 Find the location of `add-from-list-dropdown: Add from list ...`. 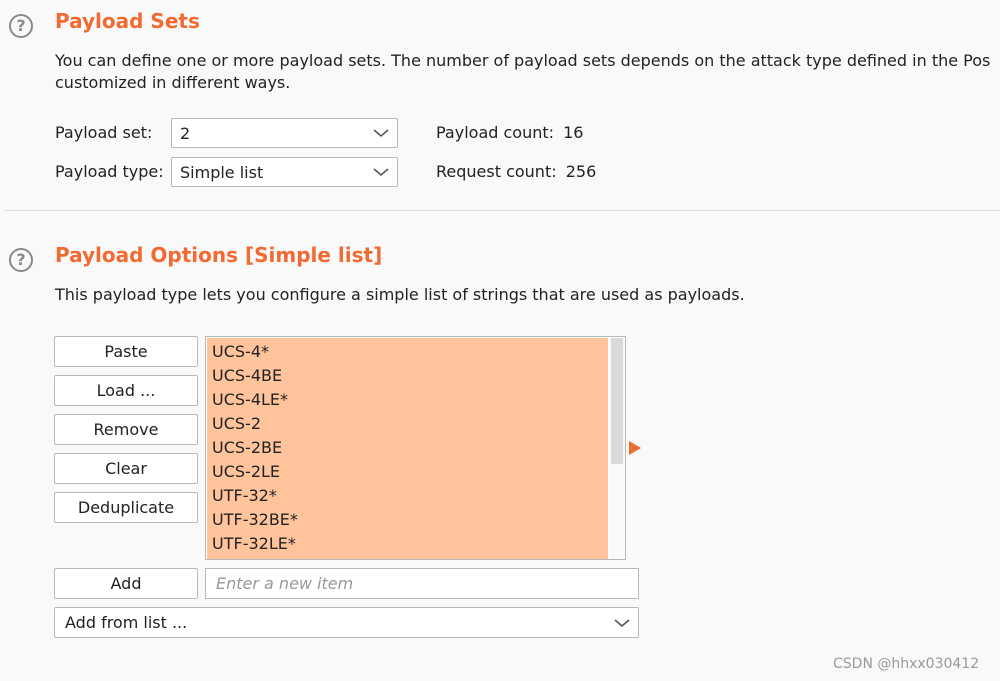

add-from-list-dropdown: Add from list ... is located at coordinates (346, 622).